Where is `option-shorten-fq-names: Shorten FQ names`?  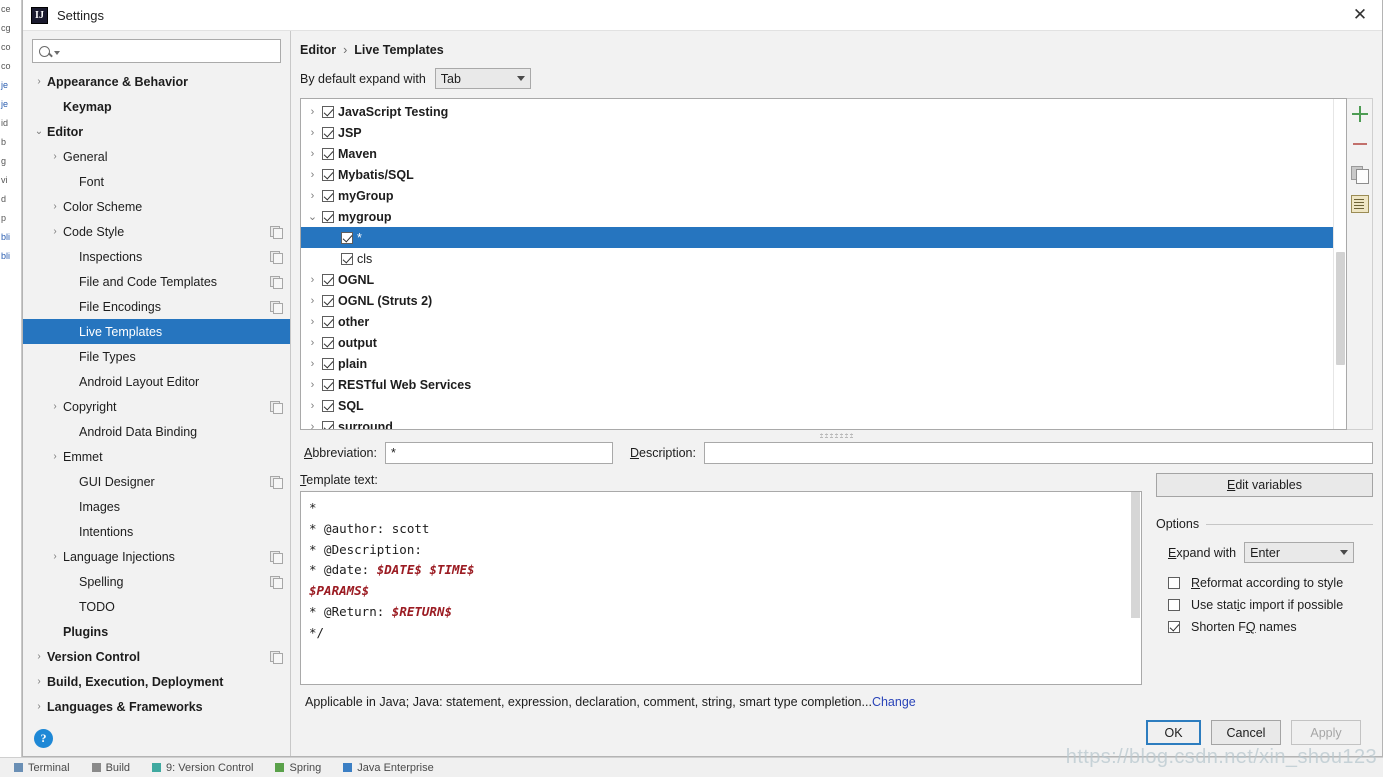
option-shorten-fq-names: Shorten FQ names is located at coordinates (1264, 627).